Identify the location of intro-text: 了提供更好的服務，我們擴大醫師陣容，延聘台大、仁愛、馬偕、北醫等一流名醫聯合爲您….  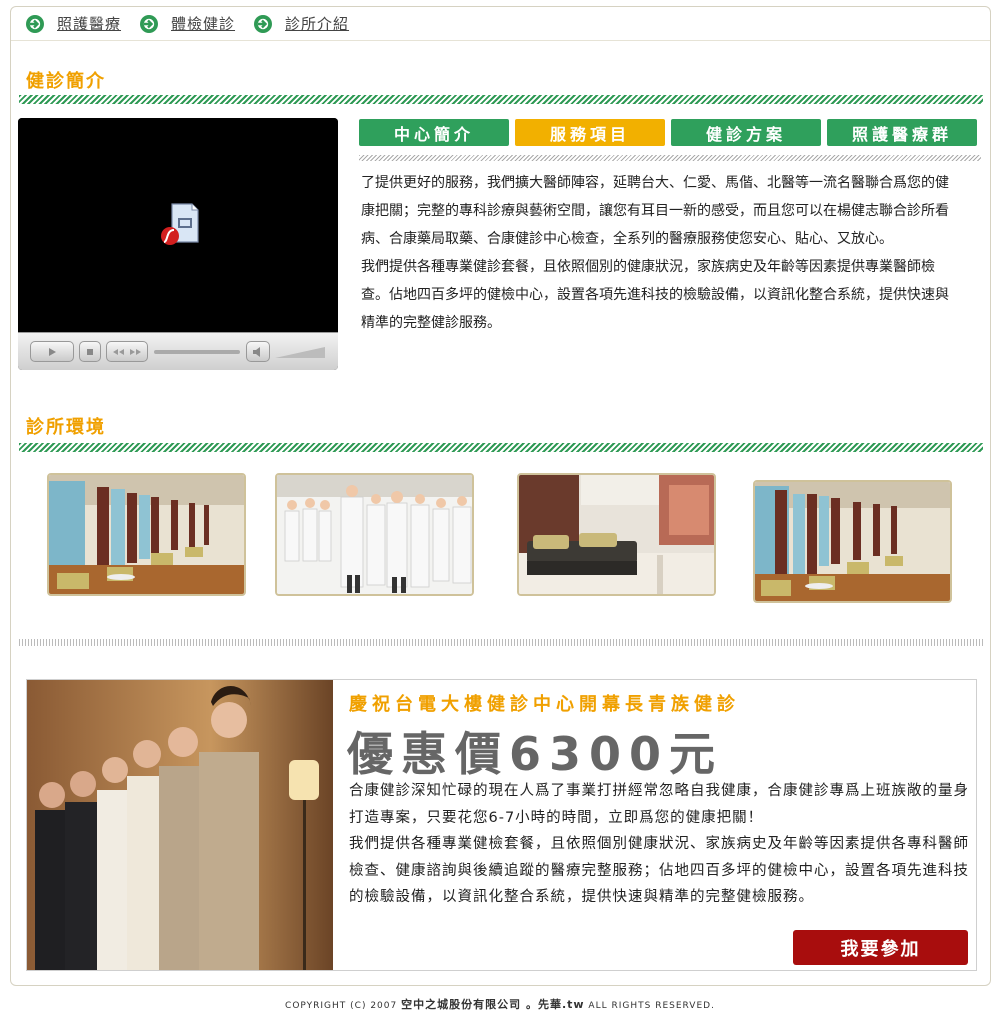
(660, 253).